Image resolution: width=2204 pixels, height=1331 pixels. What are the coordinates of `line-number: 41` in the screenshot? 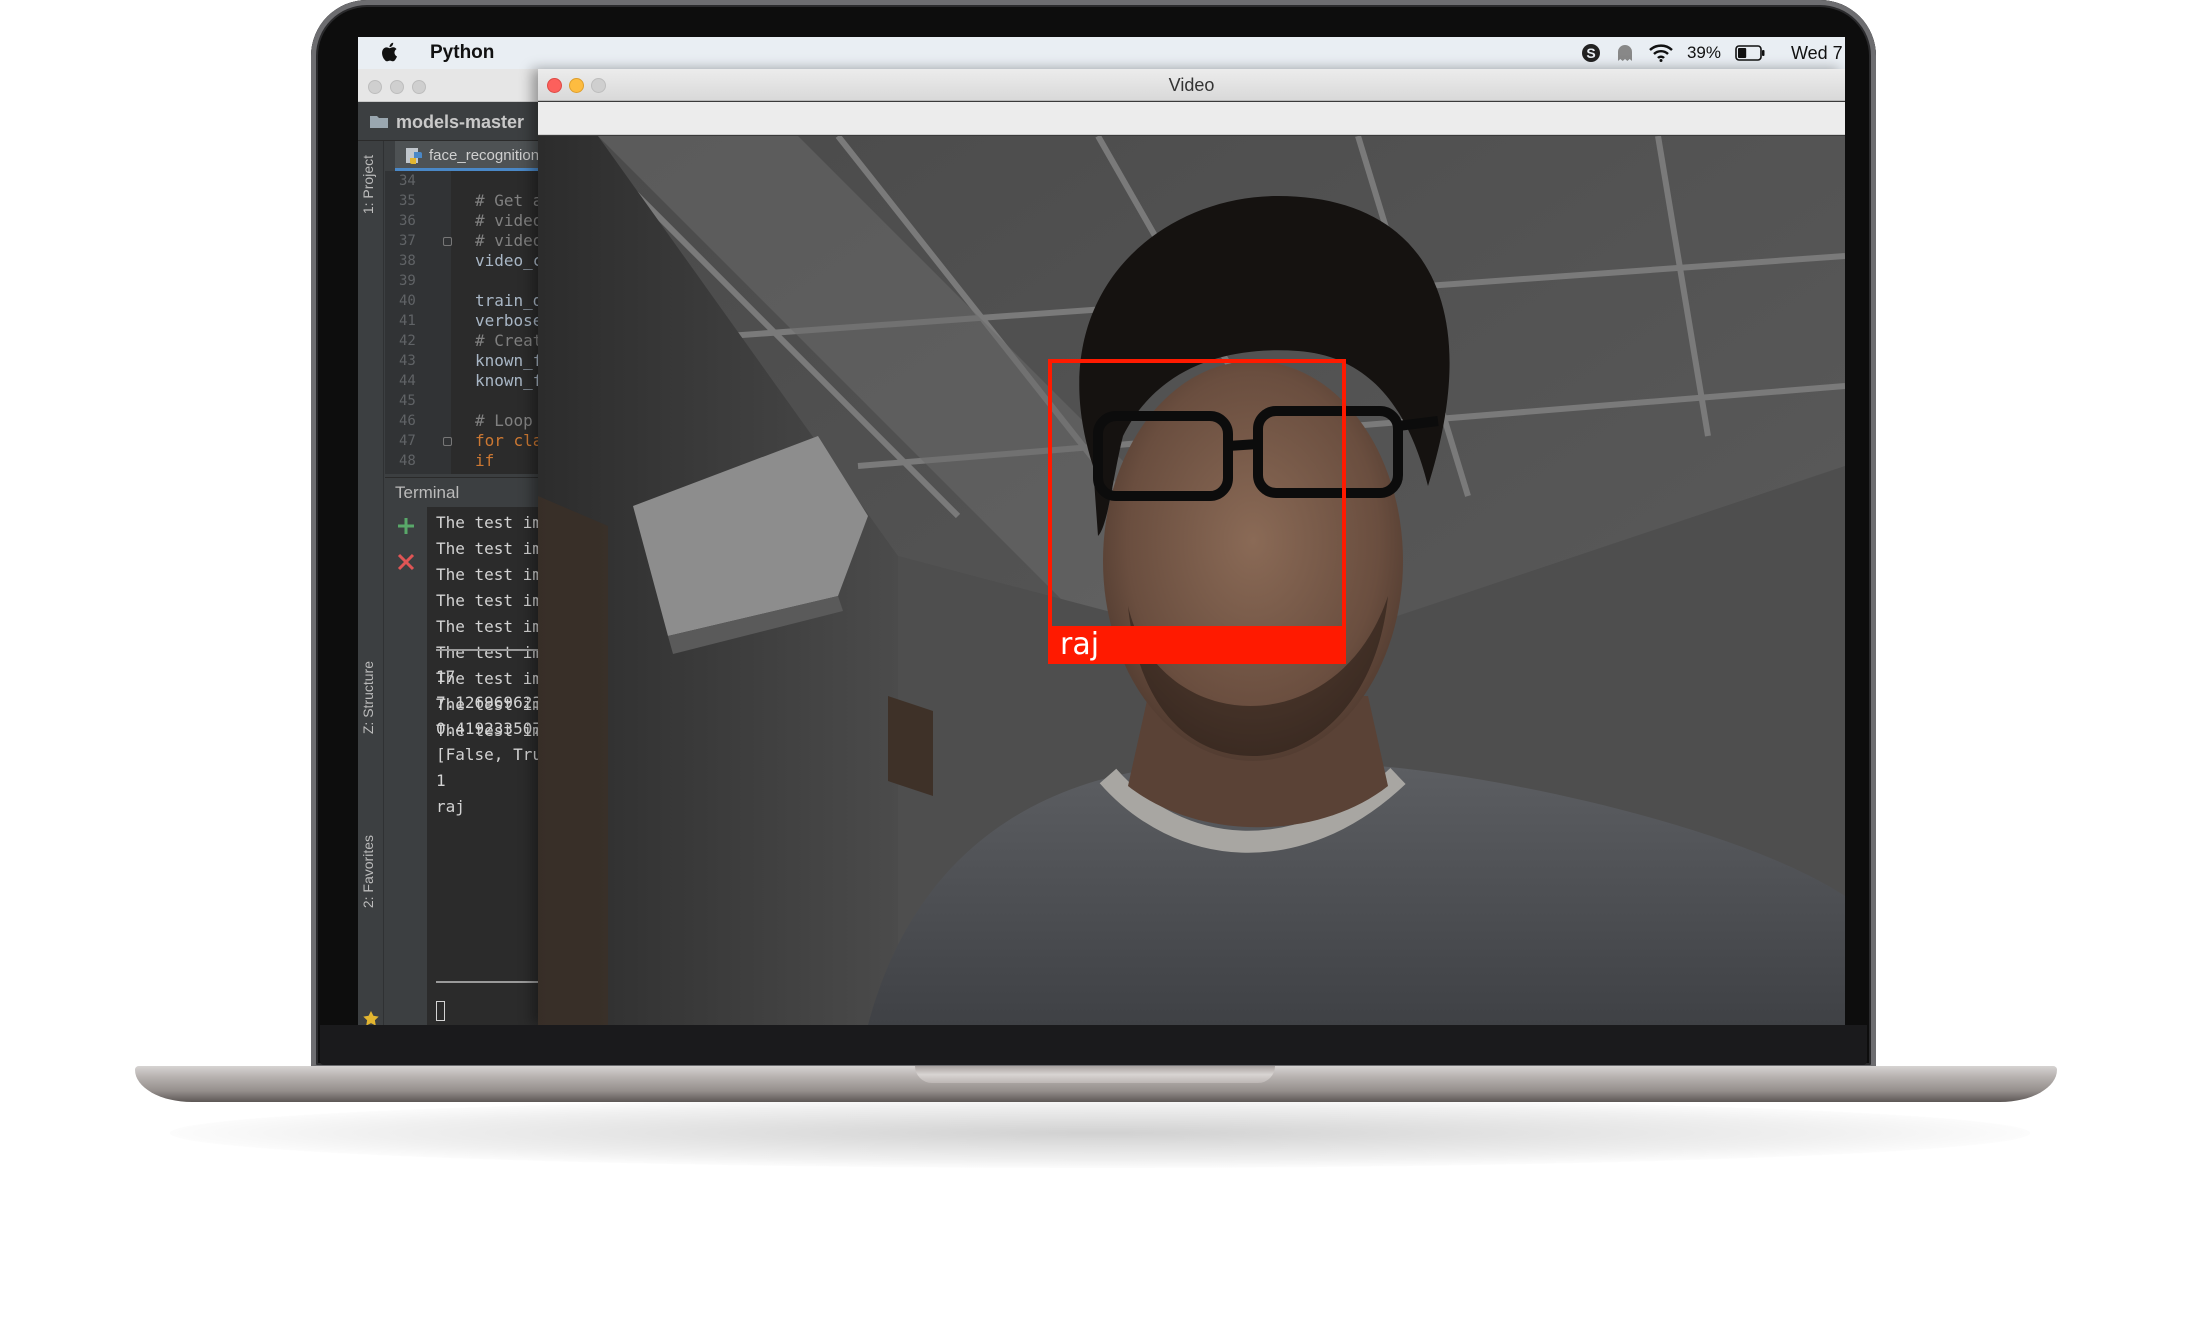 It's located at (407, 321).